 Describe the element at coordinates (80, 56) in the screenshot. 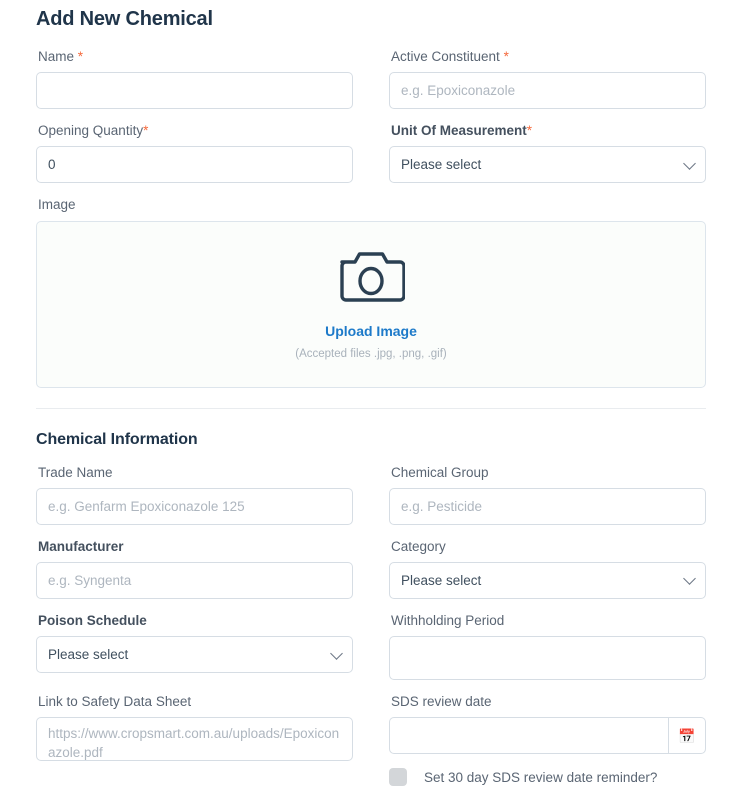

I see `name-required-mark: *` at that location.